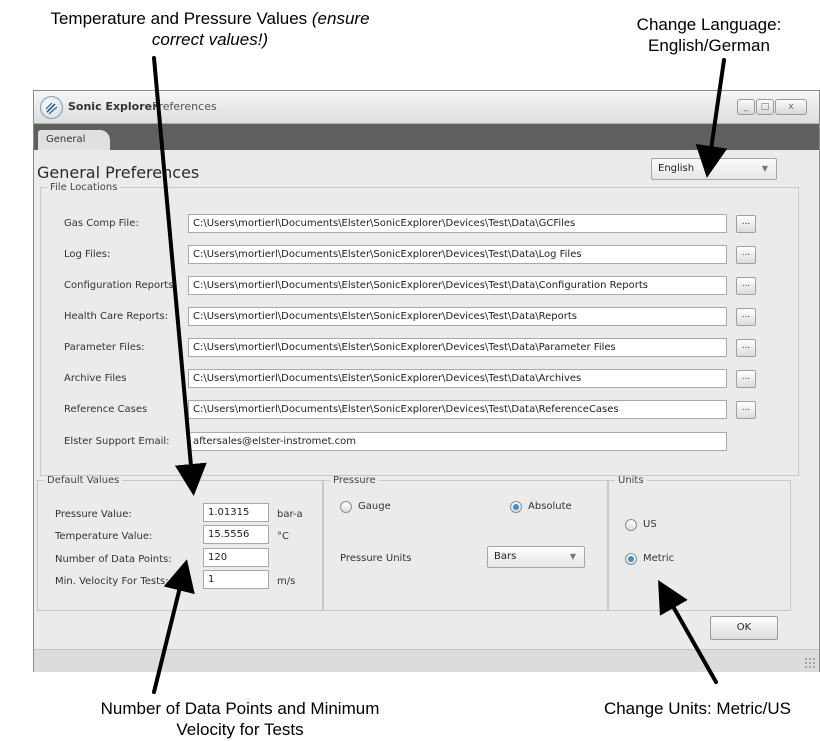 The width and height of the screenshot is (820, 741). Describe the element at coordinates (83, 480) in the screenshot. I see `default-values-legend: Default Values` at that location.